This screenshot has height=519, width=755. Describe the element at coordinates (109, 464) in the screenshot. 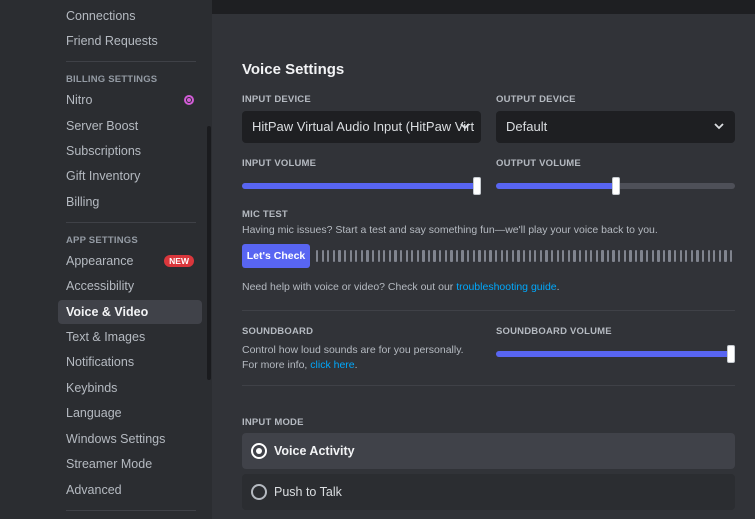

I see `sidebar-item-label: Streamer Mode` at that location.